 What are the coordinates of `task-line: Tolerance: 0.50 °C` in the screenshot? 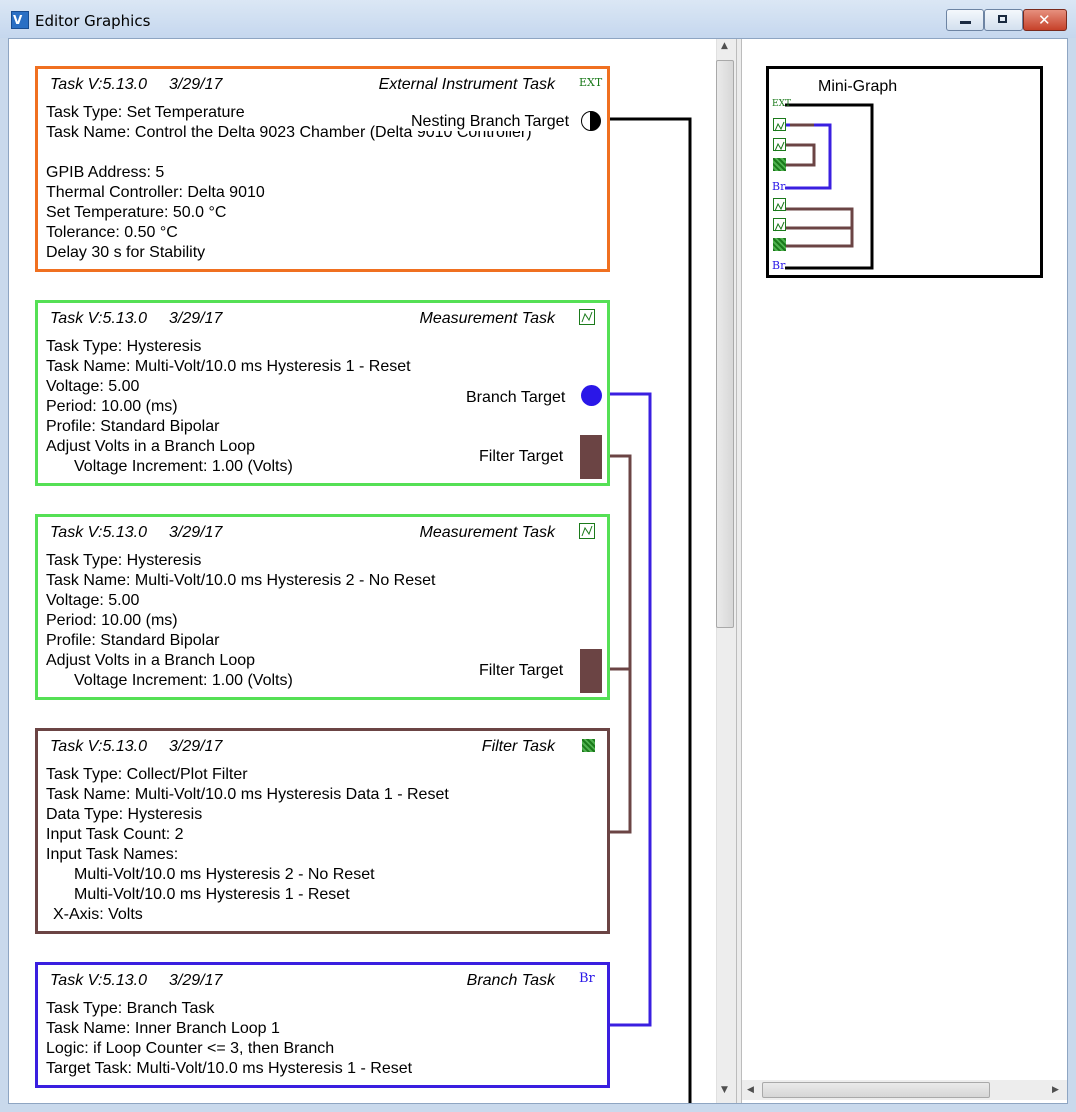 It's located at (112, 232).